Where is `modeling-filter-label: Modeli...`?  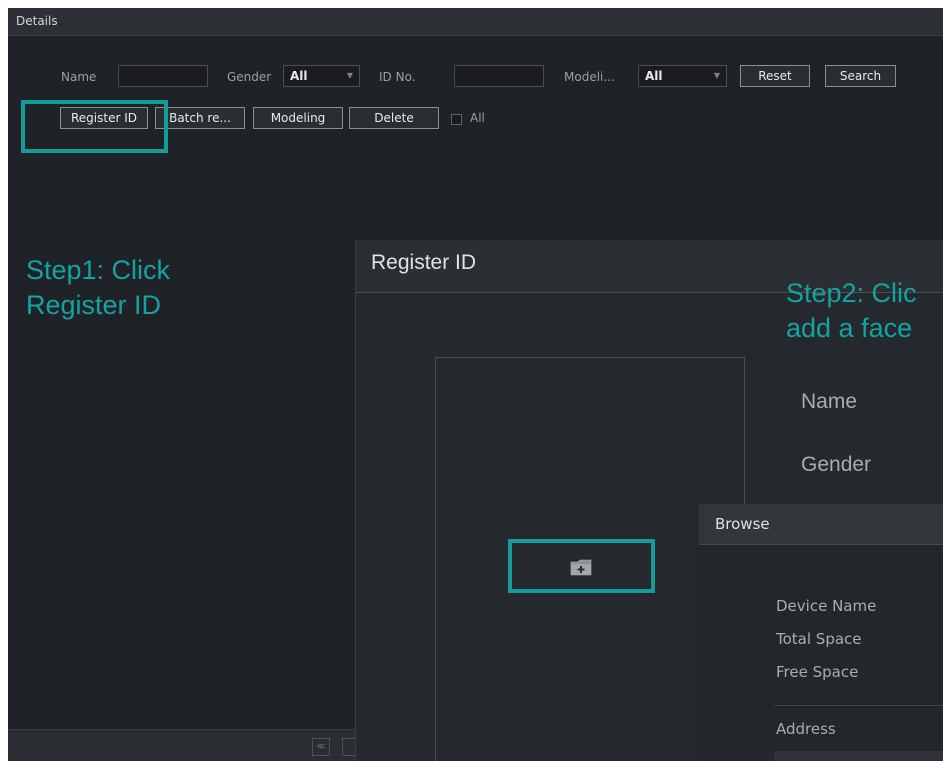
modeling-filter-label: Modeli... is located at coordinates (589, 77).